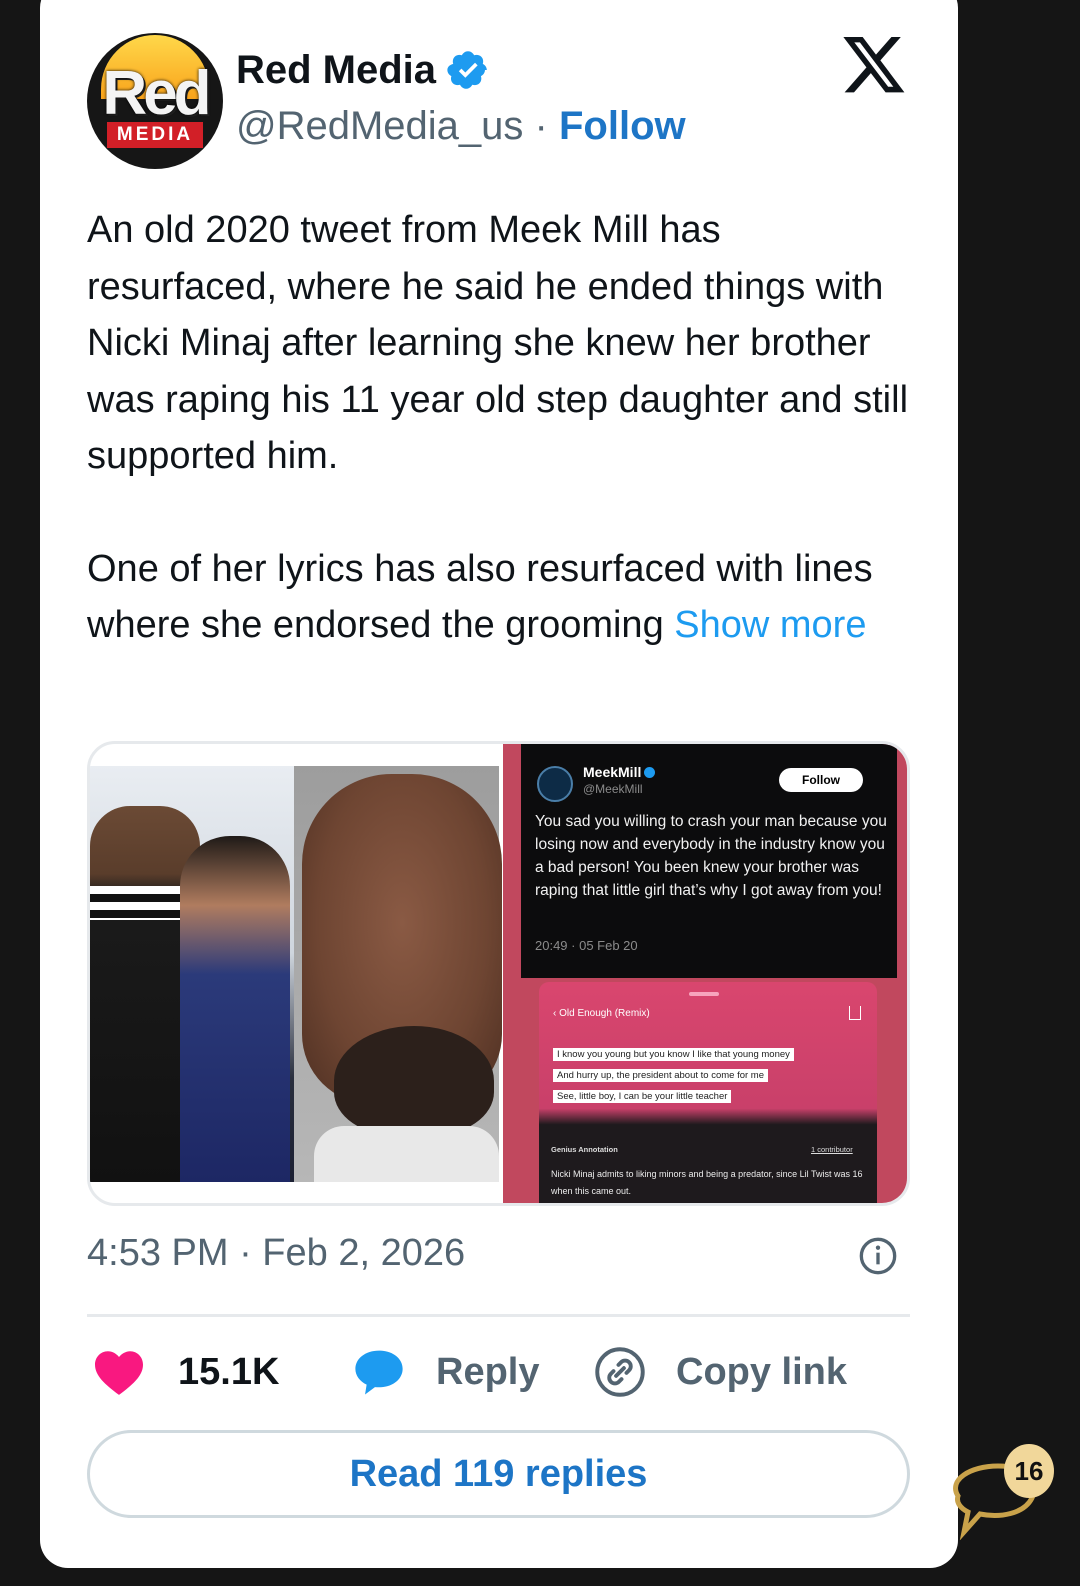 This screenshot has width=1080, height=1586. Describe the element at coordinates (414, 1081) in the screenshot. I see `mugshot-beard` at that location.